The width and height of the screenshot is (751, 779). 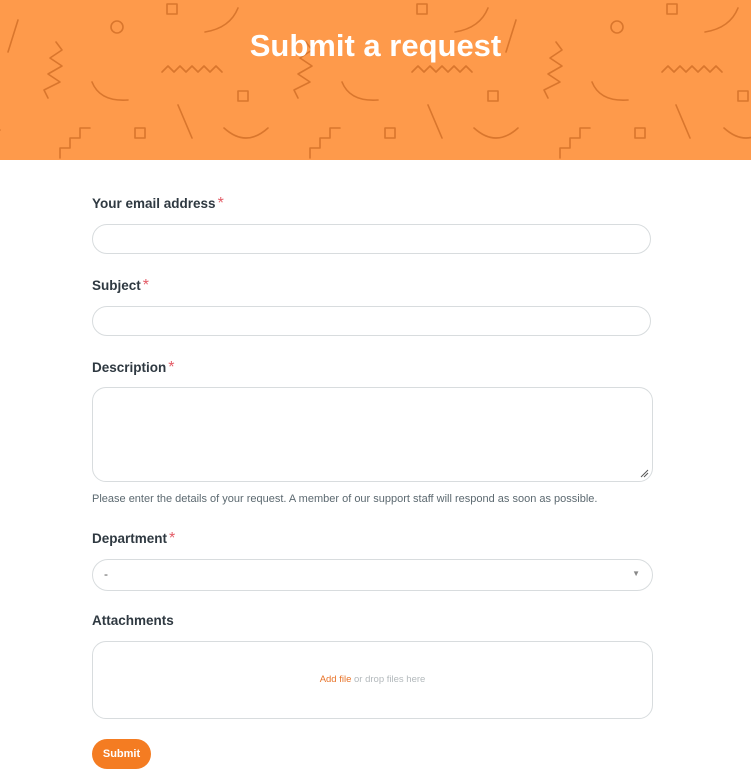 I want to click on subject-label: Subject, so click(x=116, y=285).